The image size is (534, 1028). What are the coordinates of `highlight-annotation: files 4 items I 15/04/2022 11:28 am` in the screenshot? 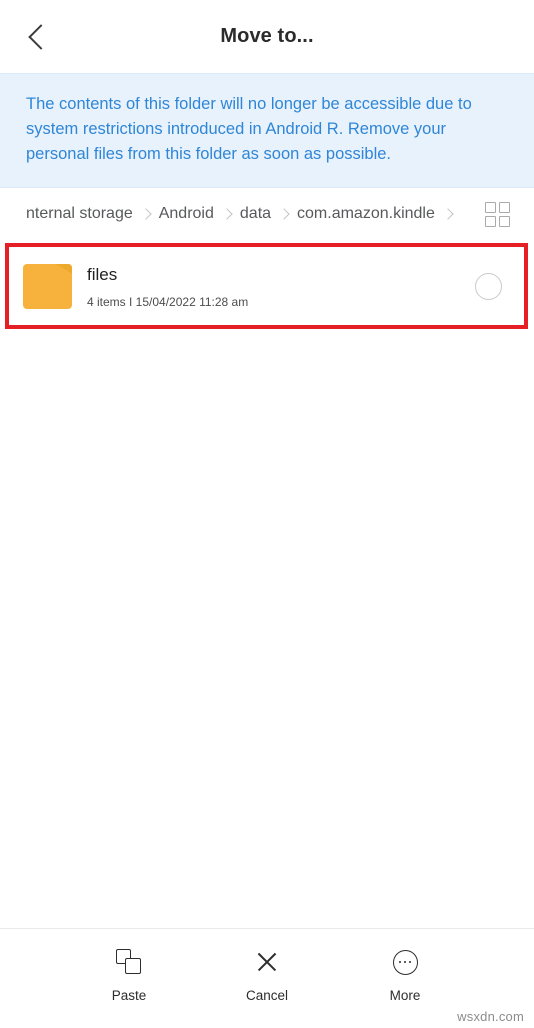 It's located at (266, 286).